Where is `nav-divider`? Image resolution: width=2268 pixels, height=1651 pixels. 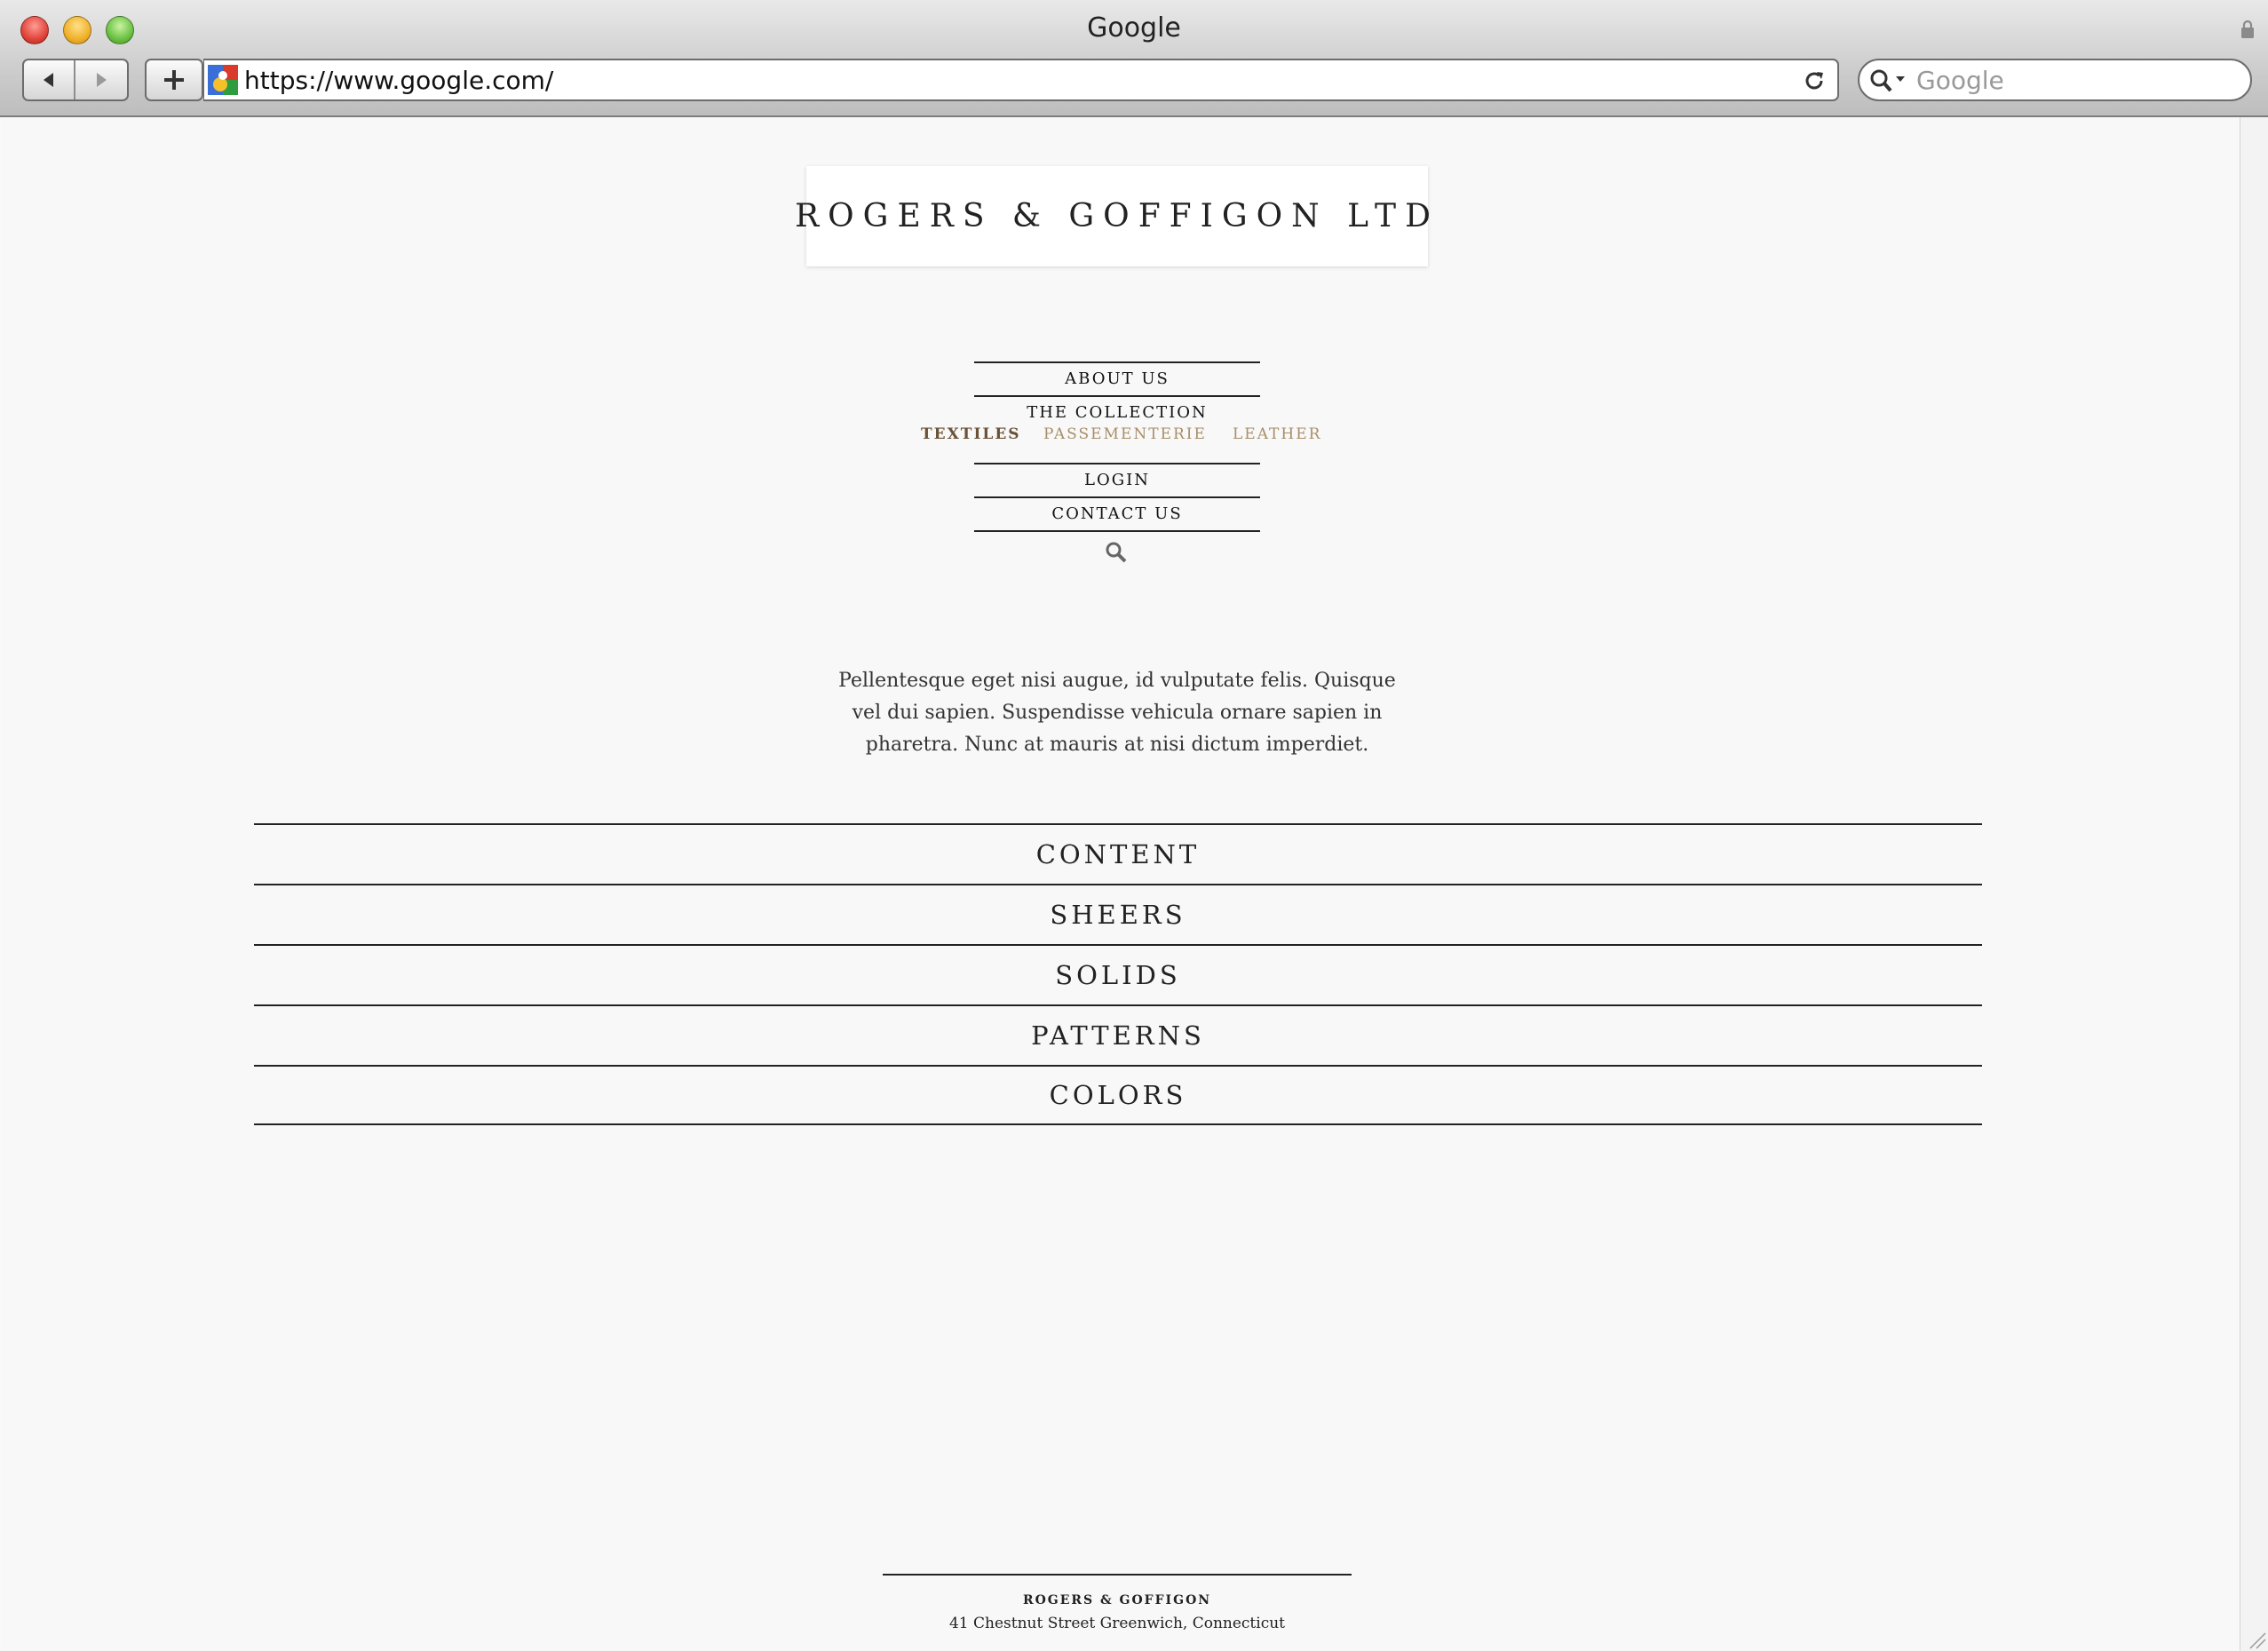
nav-divider is located at coordinates (1117, 531).